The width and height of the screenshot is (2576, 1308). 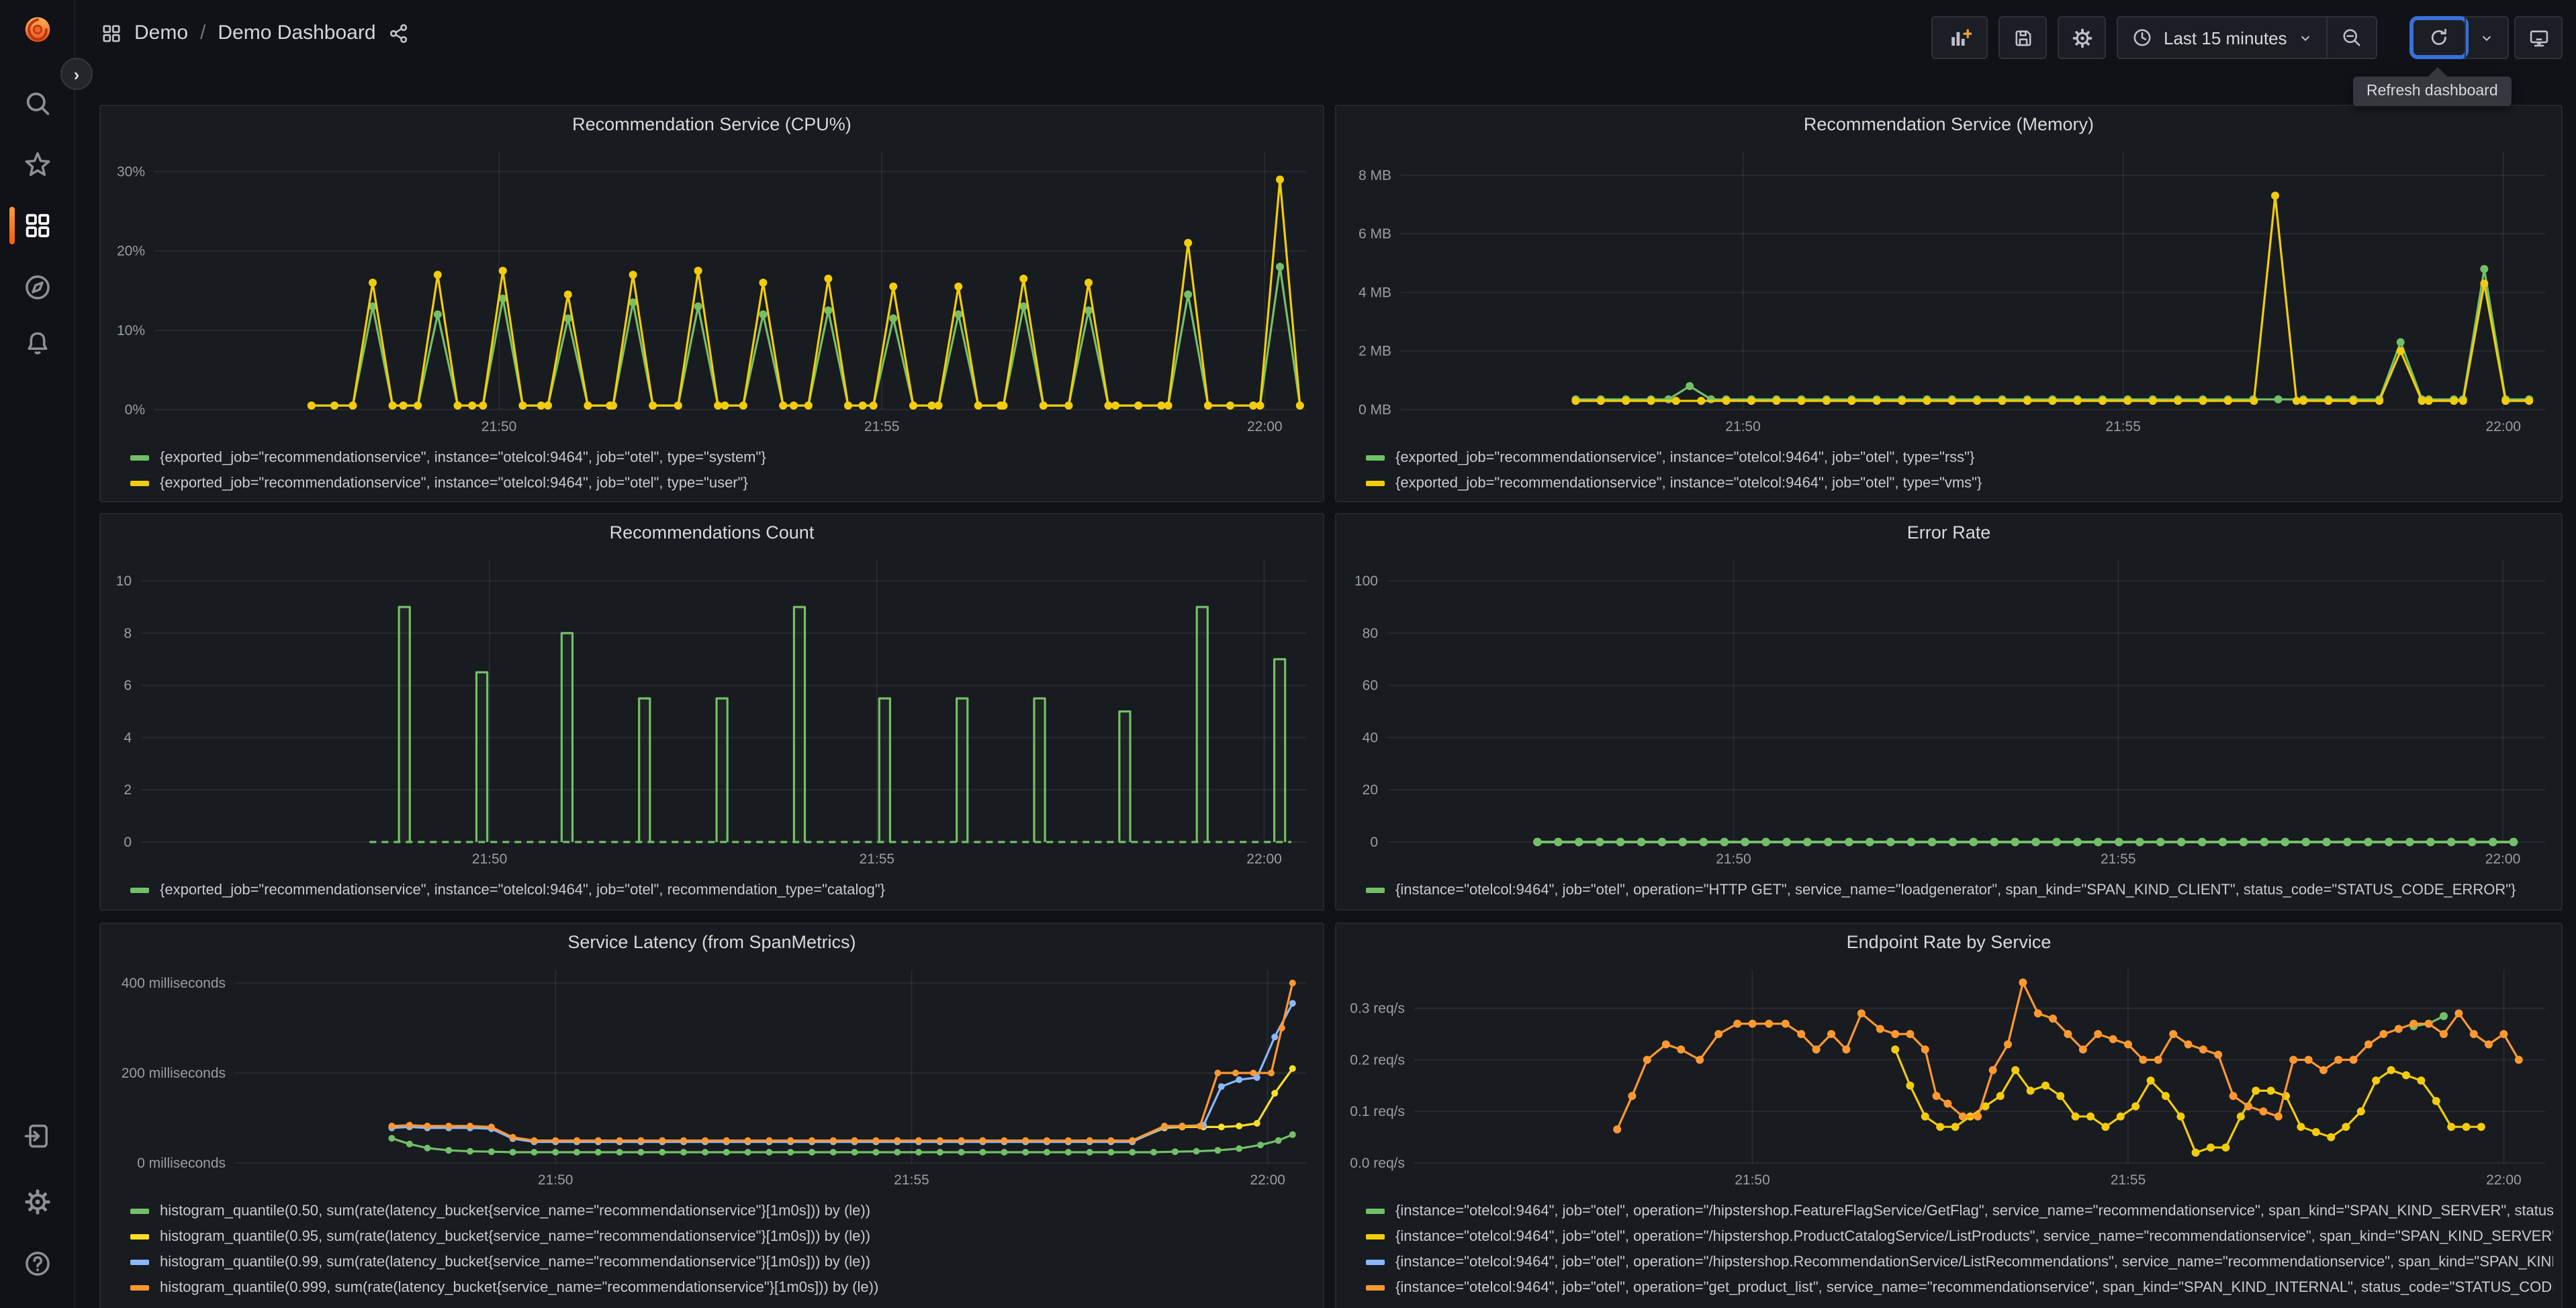 What do you see at coordinates (2222, 38) in the screenshot?
I see `time-range-picker: Last 15 minutes` at bounding box center [2222, 38].